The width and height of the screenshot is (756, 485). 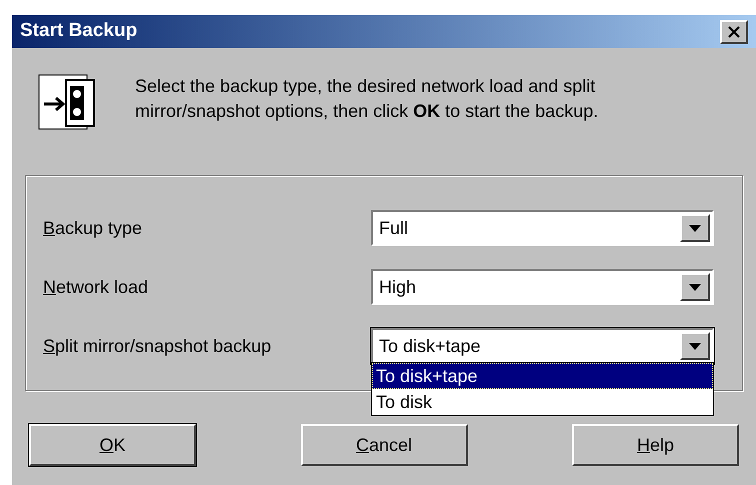 What do you see at coordinates (542, 402) in the screenshot?
I see `dropdown-option: To disk` at bounding box center [542, 402].